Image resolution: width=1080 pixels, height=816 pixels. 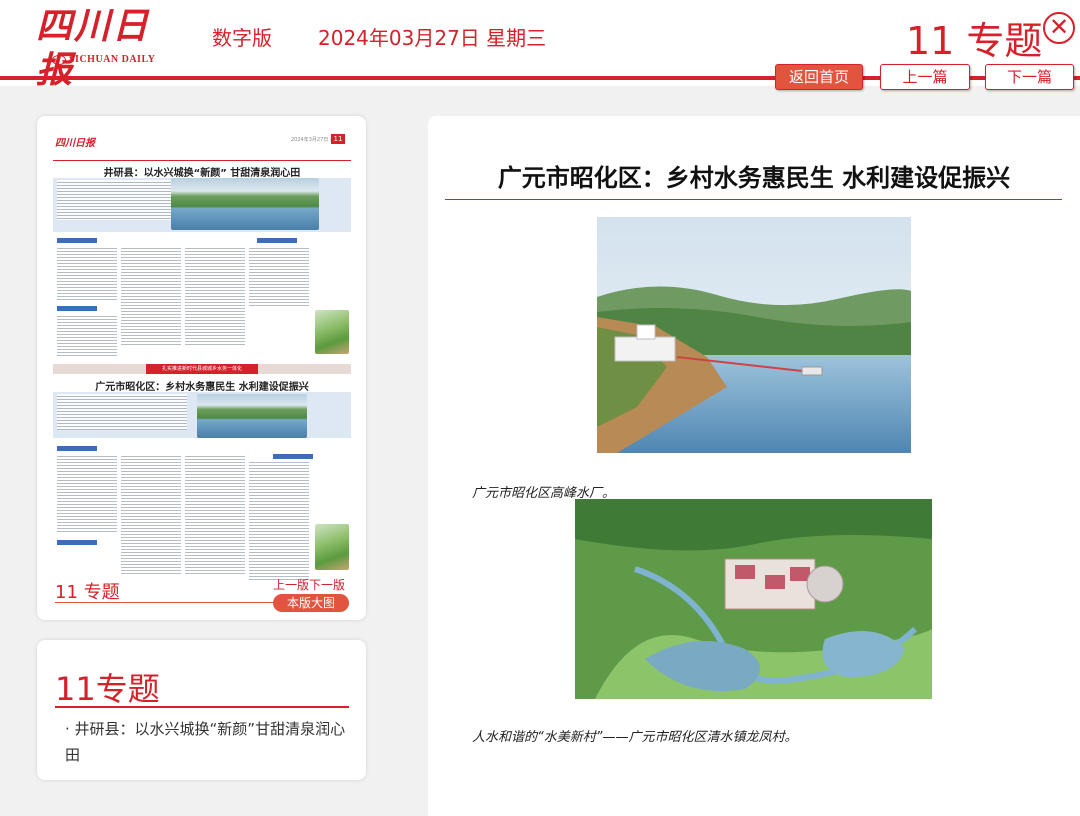 What do you see at coordinates (635, 737) in the screenshot?
I see `photo-caption-2: 人水和谐的“水美新村”——广元市昭化区清水镇龙凤村。` at bounding box center [635, 737].